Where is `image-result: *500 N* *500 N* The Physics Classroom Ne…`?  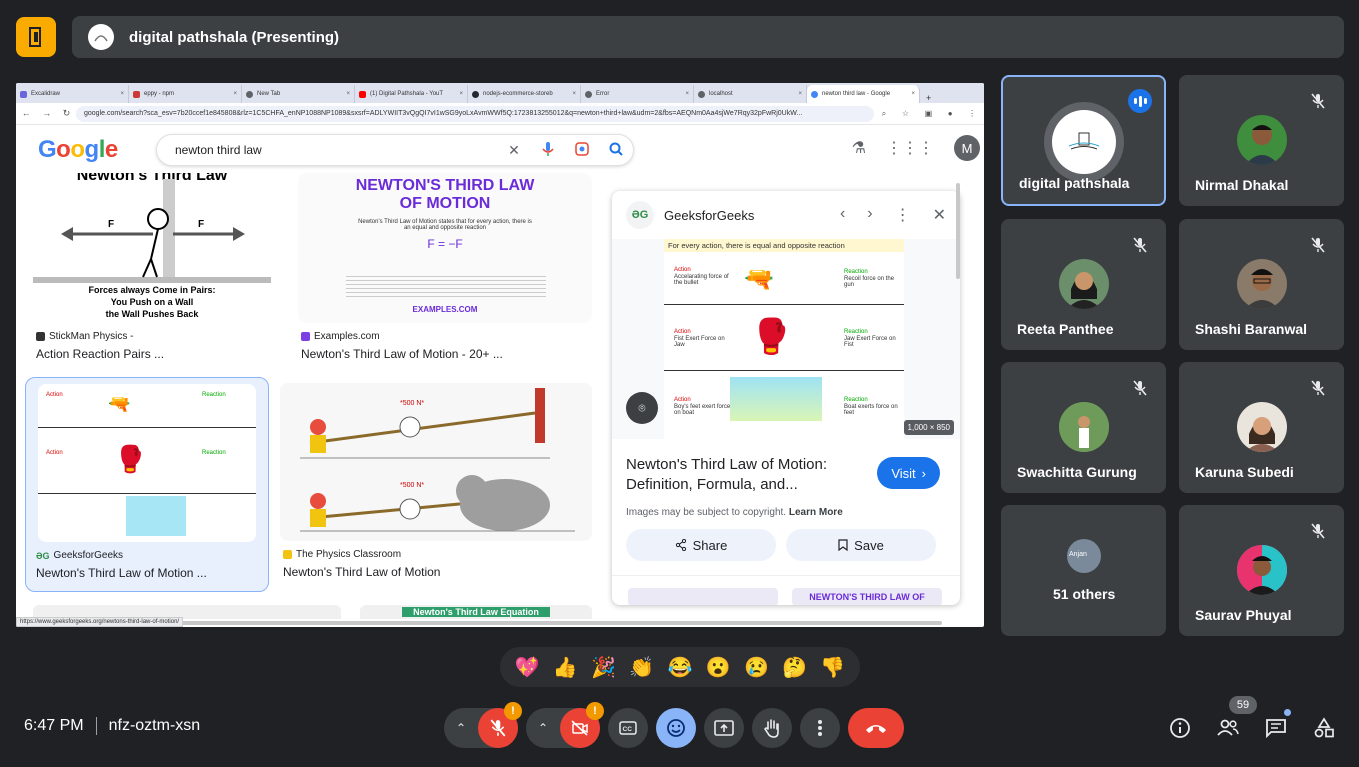
image-result: *500 N* *500 N* The Physics Classroom Ne… is located at coordinates (436, 483).